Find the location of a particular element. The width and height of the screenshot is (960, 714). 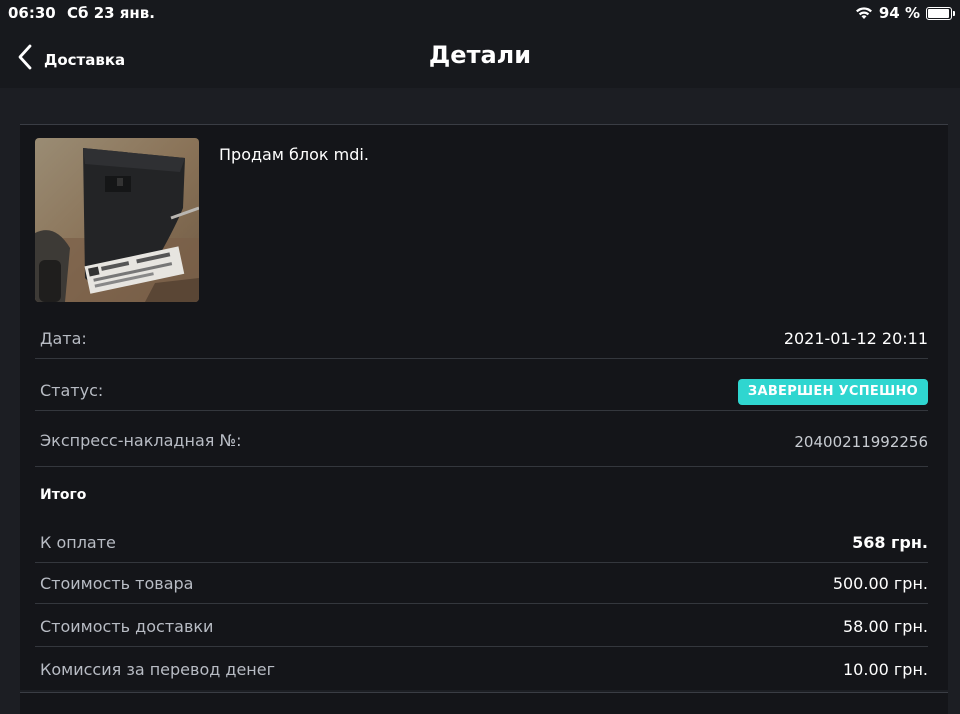

detail-row-status: Статус: ЗАВЕРШЕН УСПЕШНО is located at coordinates (481, 390).